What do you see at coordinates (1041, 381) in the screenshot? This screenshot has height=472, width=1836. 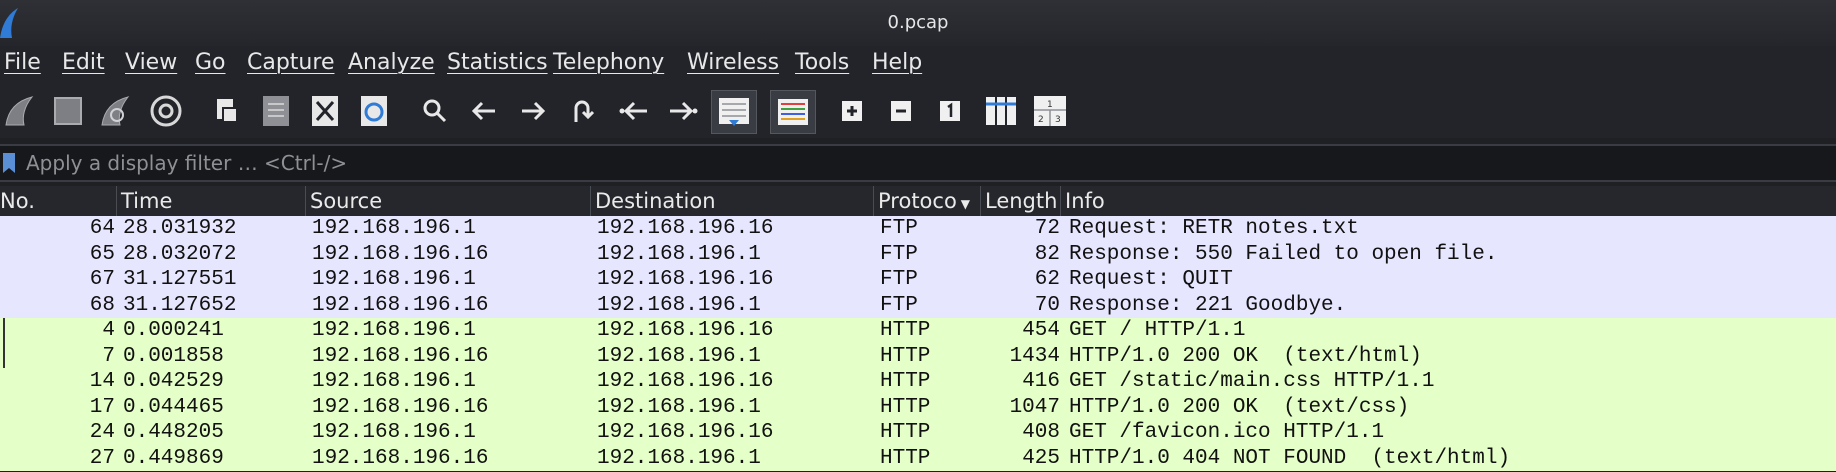 I see `cell-length: 416` at bounding box center [1041, 381].